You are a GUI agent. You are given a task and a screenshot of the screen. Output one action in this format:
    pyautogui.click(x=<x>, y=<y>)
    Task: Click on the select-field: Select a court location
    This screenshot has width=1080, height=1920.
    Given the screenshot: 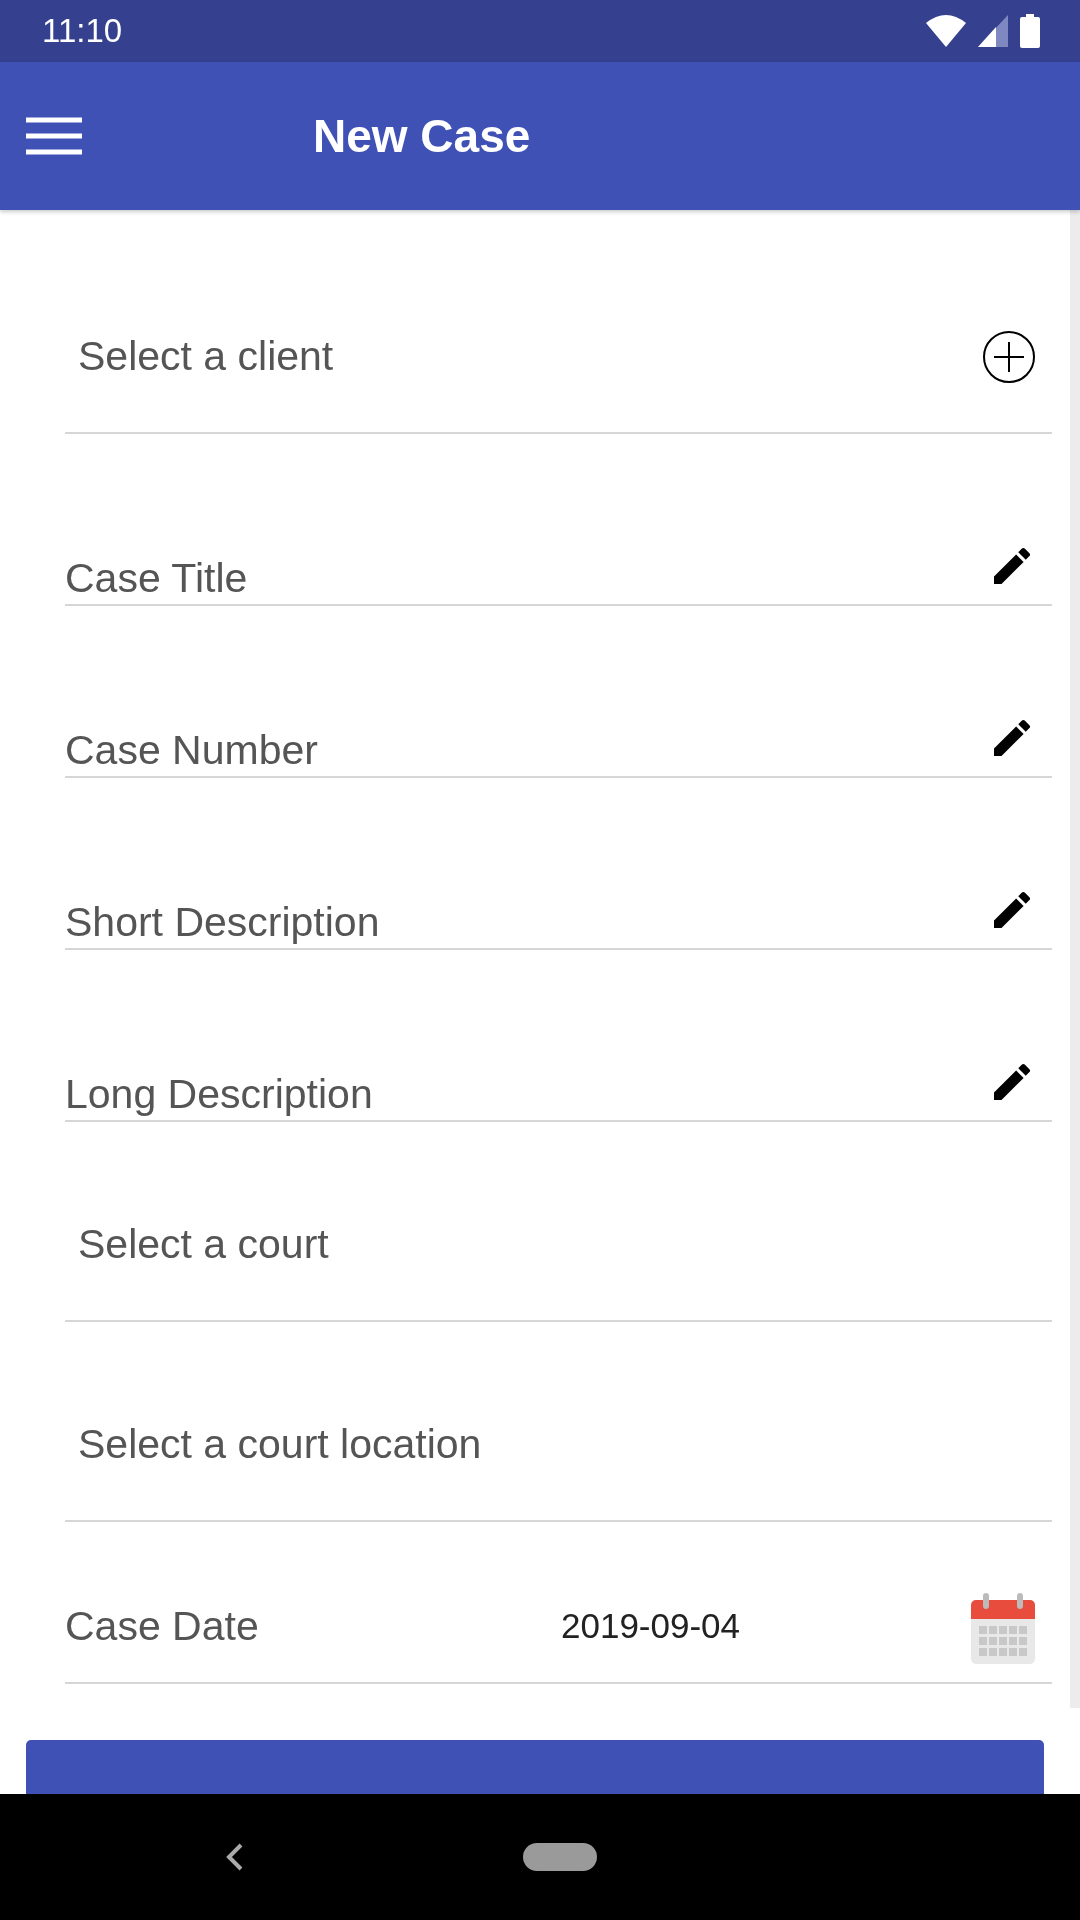 What is the action you would take?
    pyautogui.click(x=565, y=1444)
    